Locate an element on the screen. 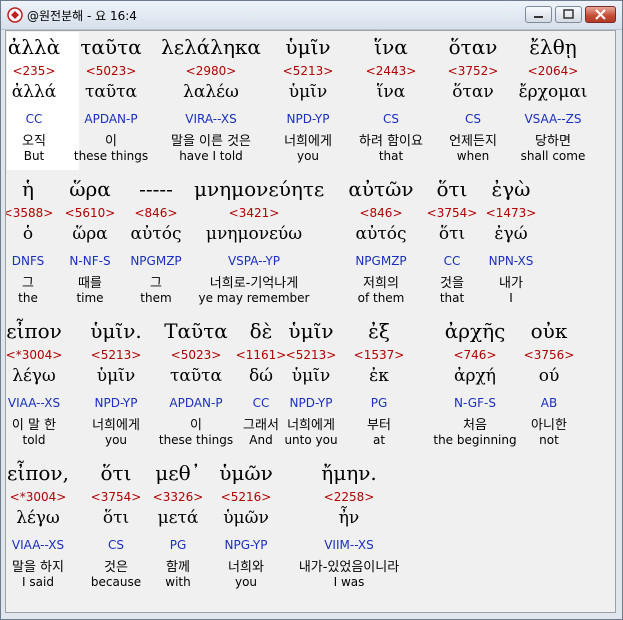 This screenshot has height=620, width=623. greek-word: μνημονεύητε is located at coordinates (259, 190).